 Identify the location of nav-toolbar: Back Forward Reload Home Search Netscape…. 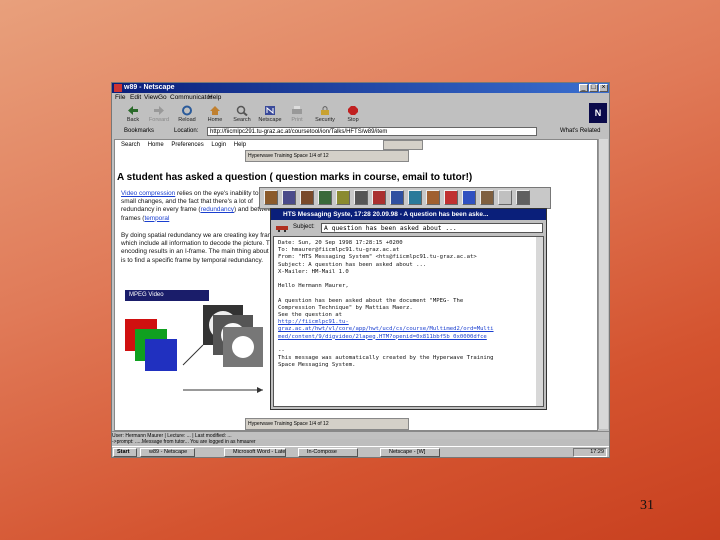
(360, 115).